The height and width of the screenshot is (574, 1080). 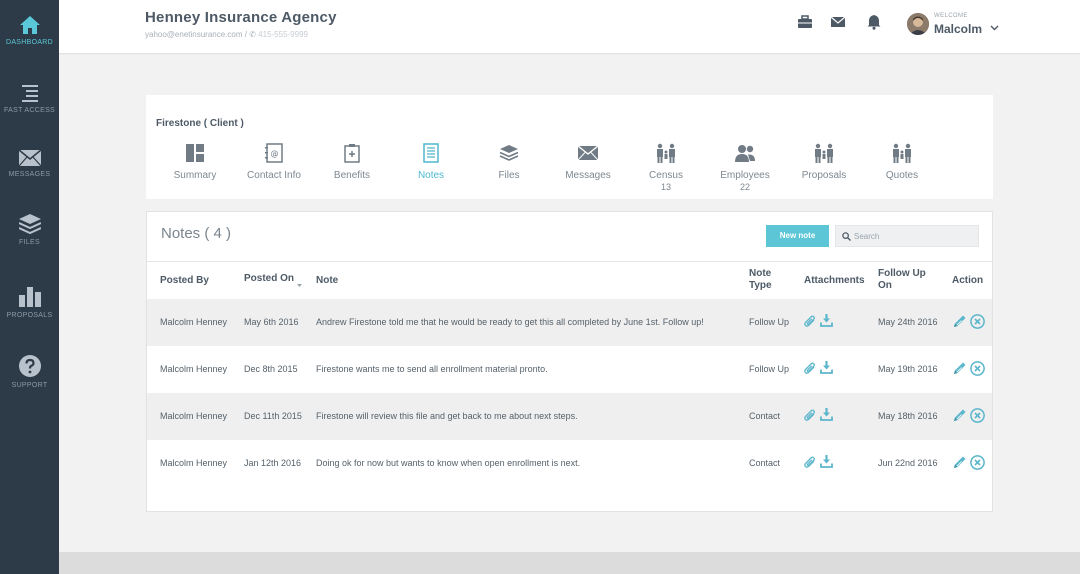 I want to click on notes-icon, so click(x=431, y=153).